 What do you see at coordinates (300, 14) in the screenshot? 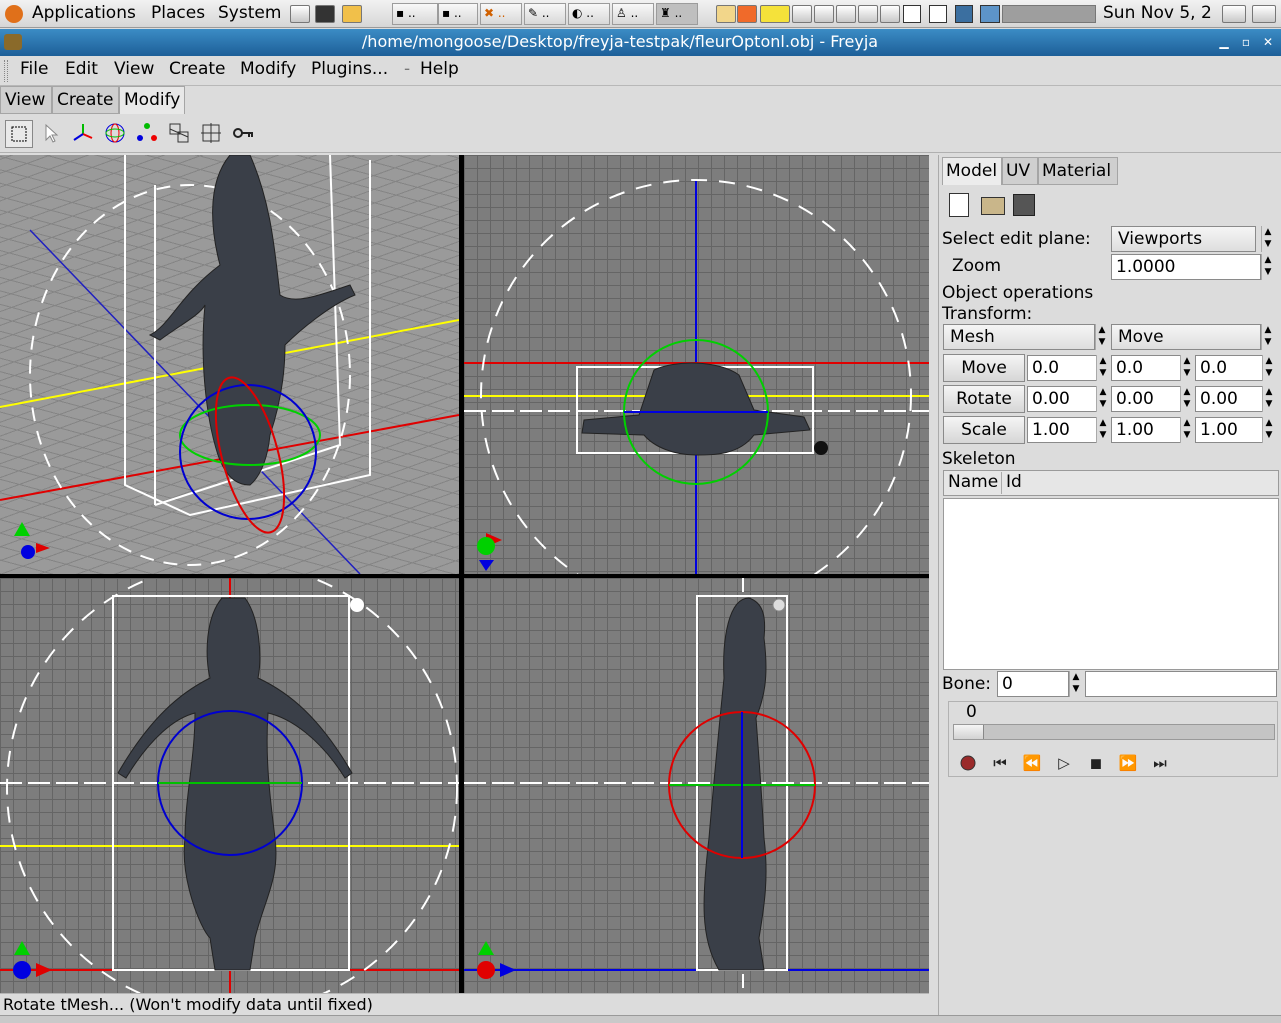
I see `text-editor-launcher-icon` at bounding box center [300, 14].